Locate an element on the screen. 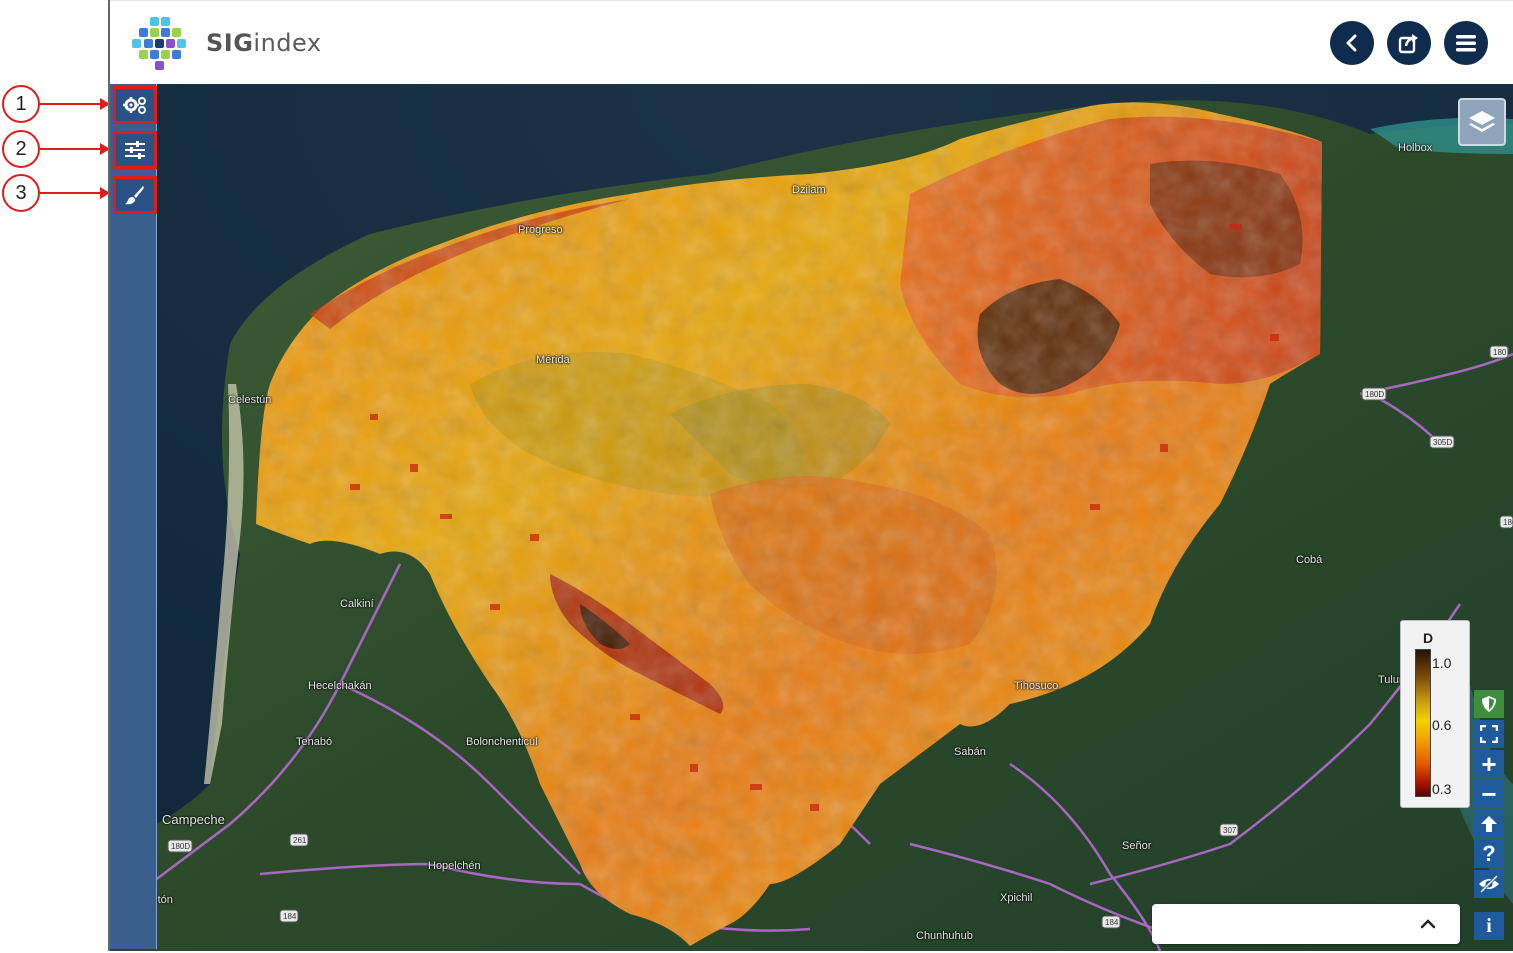 Image resolution: width=1513 pixels, height=953 pixels. info-button: i is located at coordinates (1489, 926).